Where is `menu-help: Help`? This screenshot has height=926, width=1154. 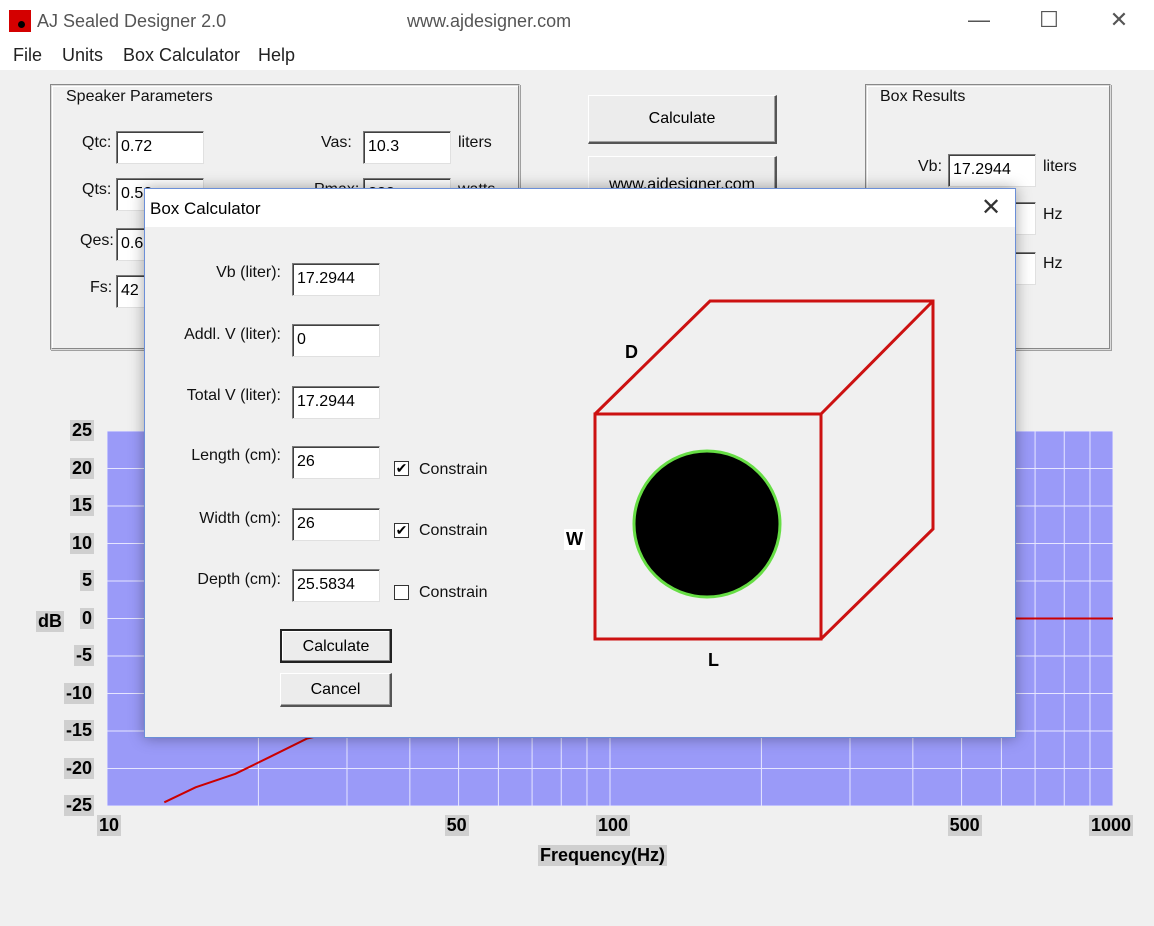 menu-help: Help is located at coordinates (276, 55).